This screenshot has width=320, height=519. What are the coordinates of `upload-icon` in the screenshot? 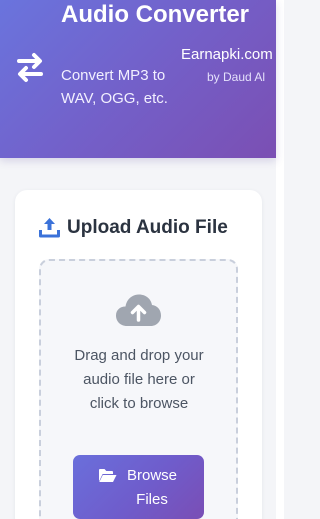 It's located at (49, 228).